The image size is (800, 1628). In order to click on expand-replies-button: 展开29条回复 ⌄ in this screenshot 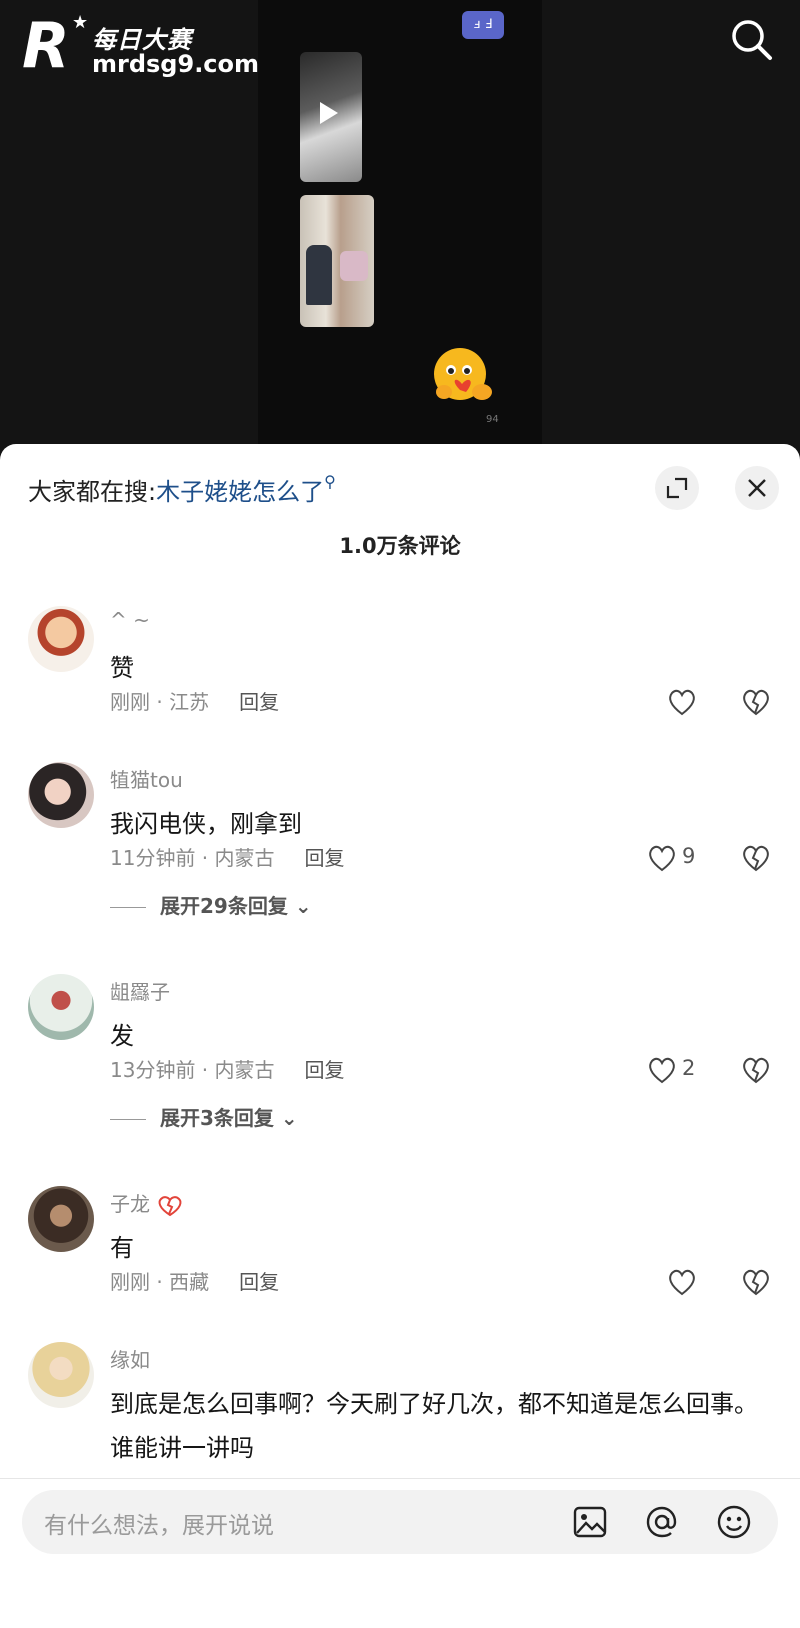, I will do `click(211, 904)`.